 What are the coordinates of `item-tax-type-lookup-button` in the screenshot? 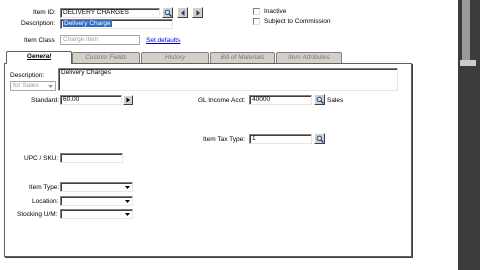 It's located at (319, 138).